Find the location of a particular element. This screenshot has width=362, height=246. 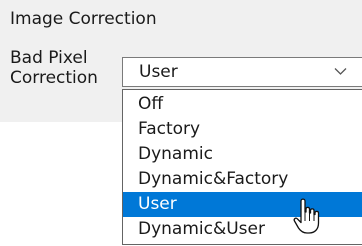

dropdown-option-dynamic: Dynamic is located at coordinates (242, 154).